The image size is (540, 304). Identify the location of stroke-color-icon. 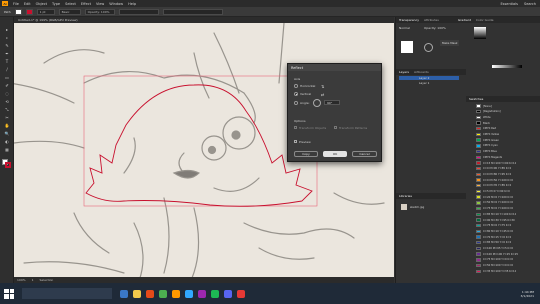
(8, 165).